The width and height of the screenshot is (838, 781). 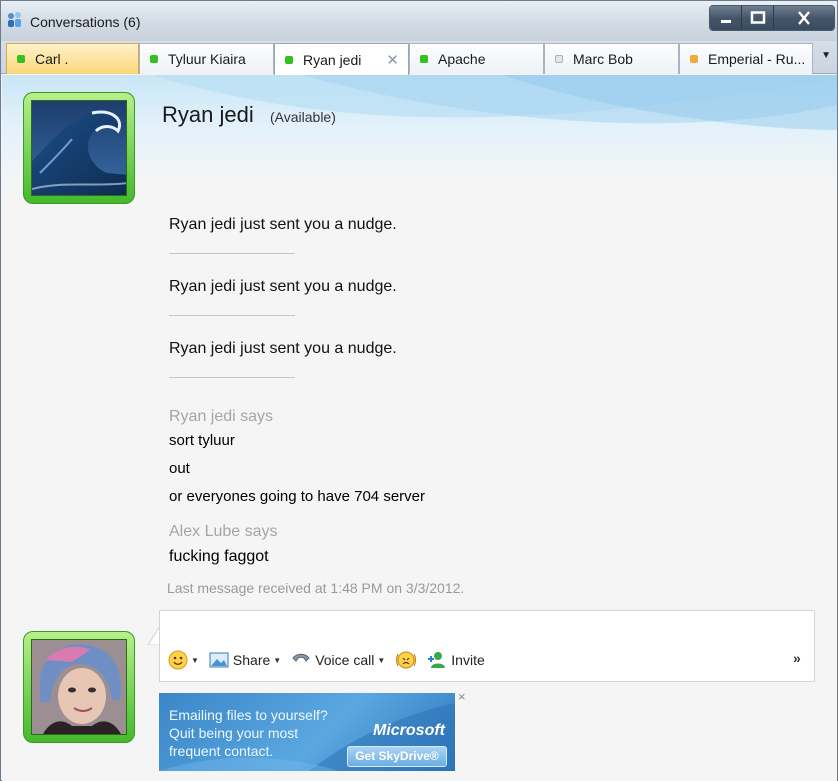 I want to click on ad-line: Quit being your most, so click(x=234, y=733).